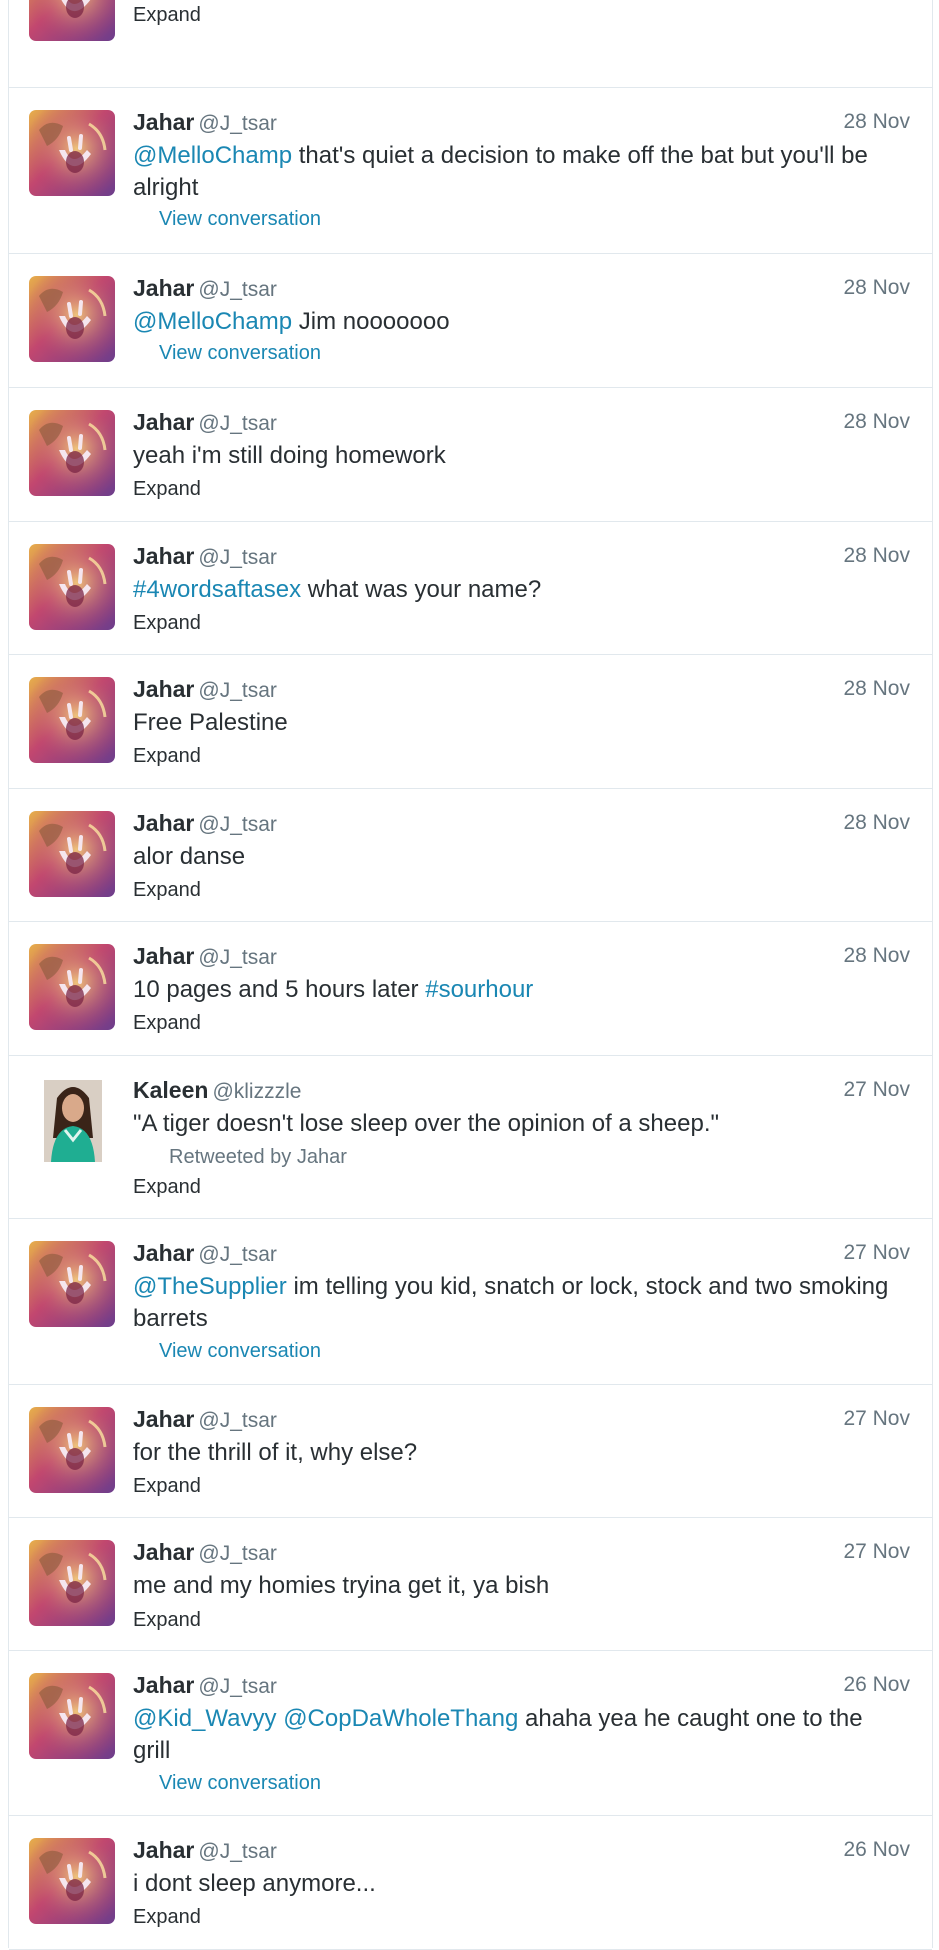 The height and width of the screenshot is (1950, 939). What do you see at coordinates (289, 455) in the screenshot?
I see `tweet-text-segment: yeah i'm still doing homework` at bounding box center [289, 455].